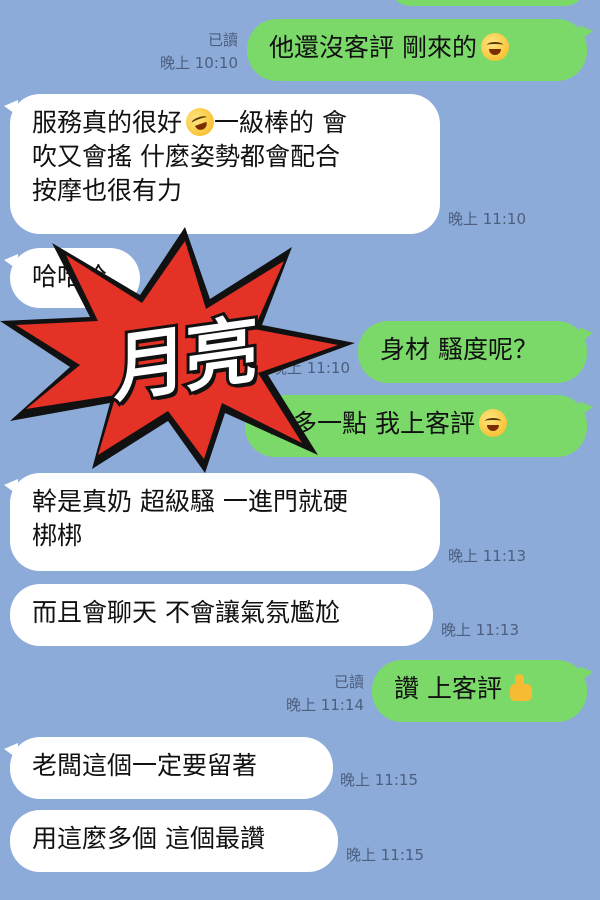 The height and width of the screenshot is (900, 600). I want to click on outgoing-message: 他還沒客評 剛來的, so click(420, 50).